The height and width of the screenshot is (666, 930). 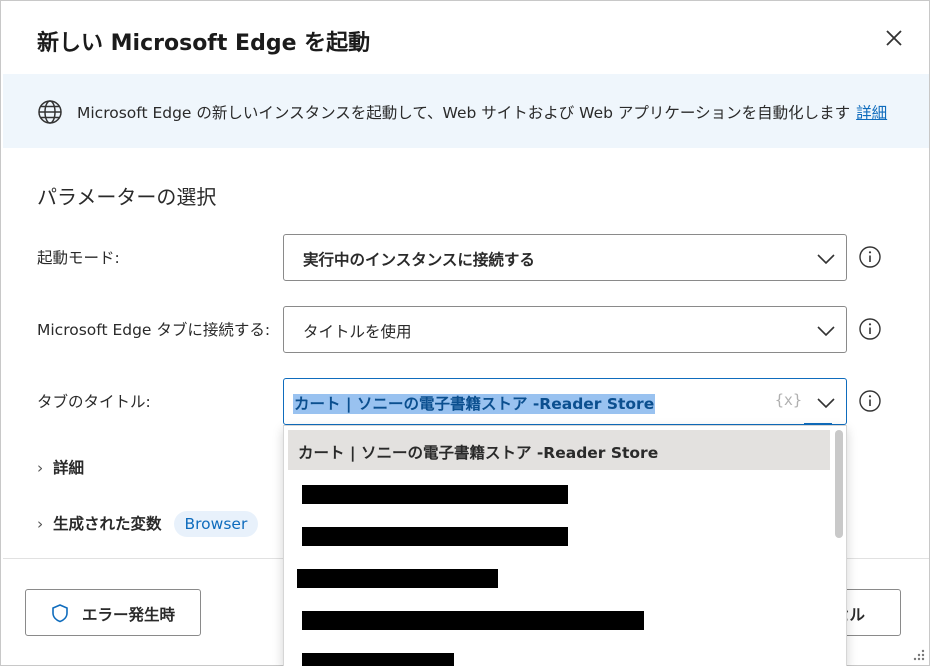 I want to click on details-label: 詳細, so click(x=69, y=468).